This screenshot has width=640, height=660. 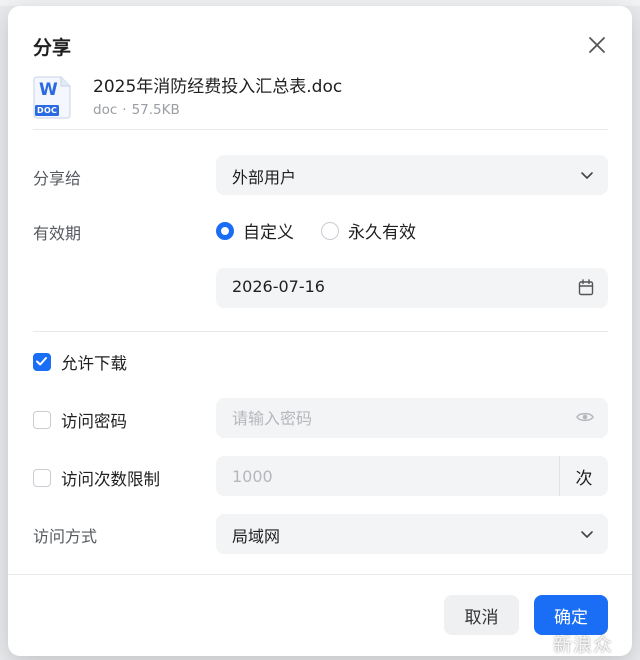 What do you see at coordinates (571, 615) in the screenshot?
I see `confirm-button: 确定` at bounding box center [571, 615].